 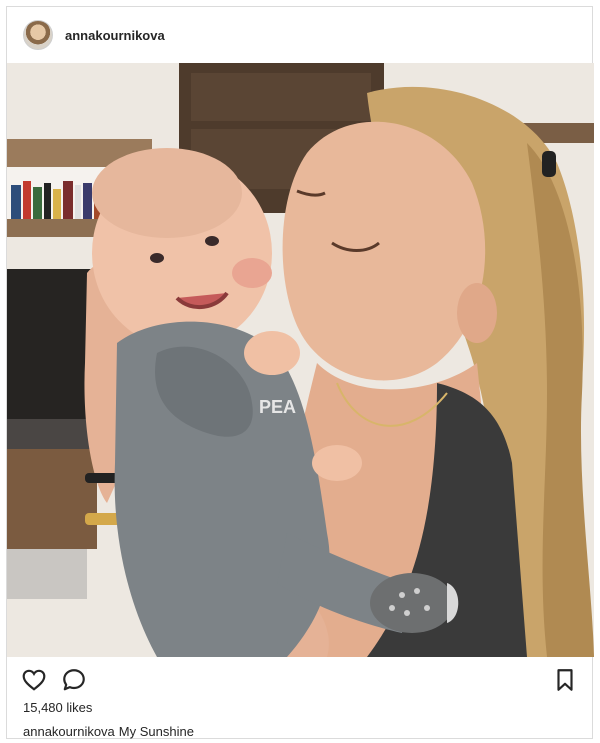 What do you see at coordinates (277, 407) in the screenshot?
I see `onesie-text: PEA` at bounding box center [277, 407].